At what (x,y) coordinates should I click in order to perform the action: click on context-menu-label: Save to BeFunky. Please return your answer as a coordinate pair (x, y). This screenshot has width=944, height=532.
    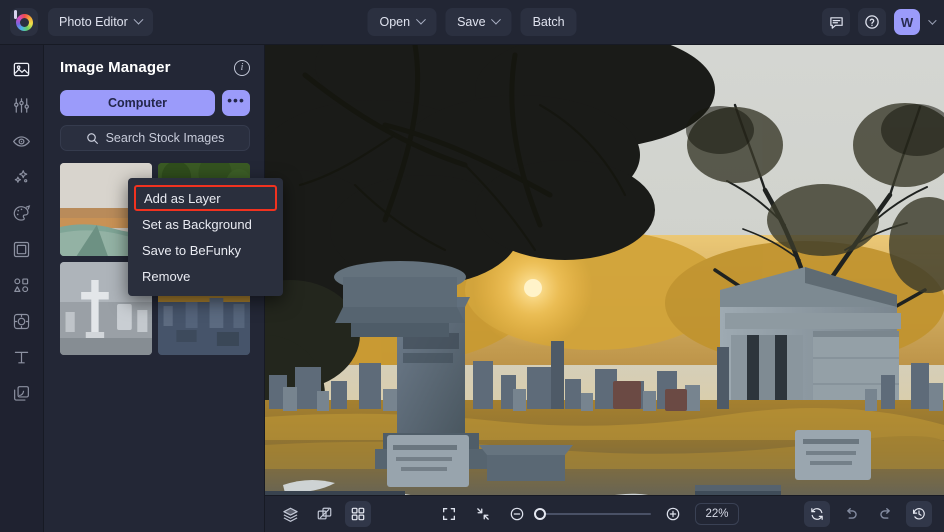
    Looking at the image, I should click on (191, 250).